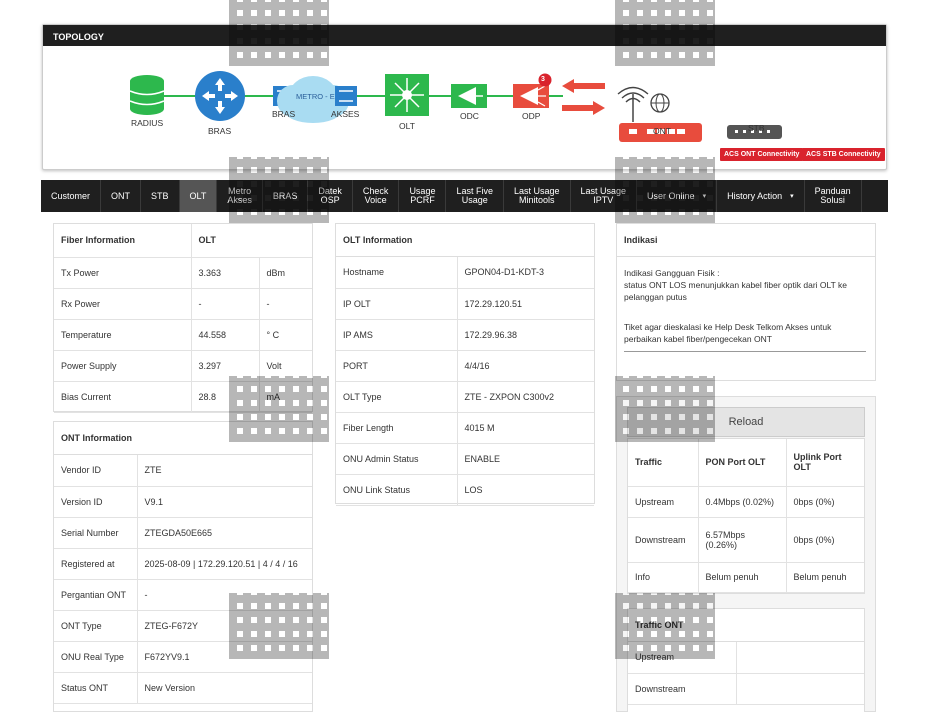 The width and height of the screenshot is (931, 712). I want to click on nav-item-label-line1: Customer, so click(71, 195).